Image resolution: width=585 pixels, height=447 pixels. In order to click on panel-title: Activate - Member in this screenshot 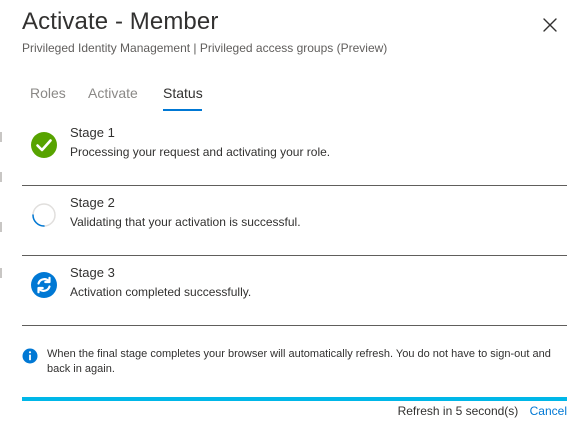, I will do `click(120, 21)`.